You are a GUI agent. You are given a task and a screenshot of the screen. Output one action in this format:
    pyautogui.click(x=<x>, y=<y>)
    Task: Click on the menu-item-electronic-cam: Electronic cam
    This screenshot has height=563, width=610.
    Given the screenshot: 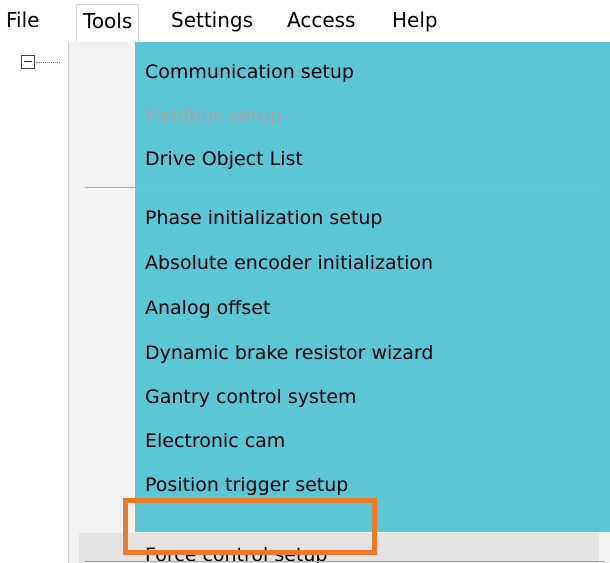 What is the action you would take?
    pyautogui.click(x=215, y=441)
    